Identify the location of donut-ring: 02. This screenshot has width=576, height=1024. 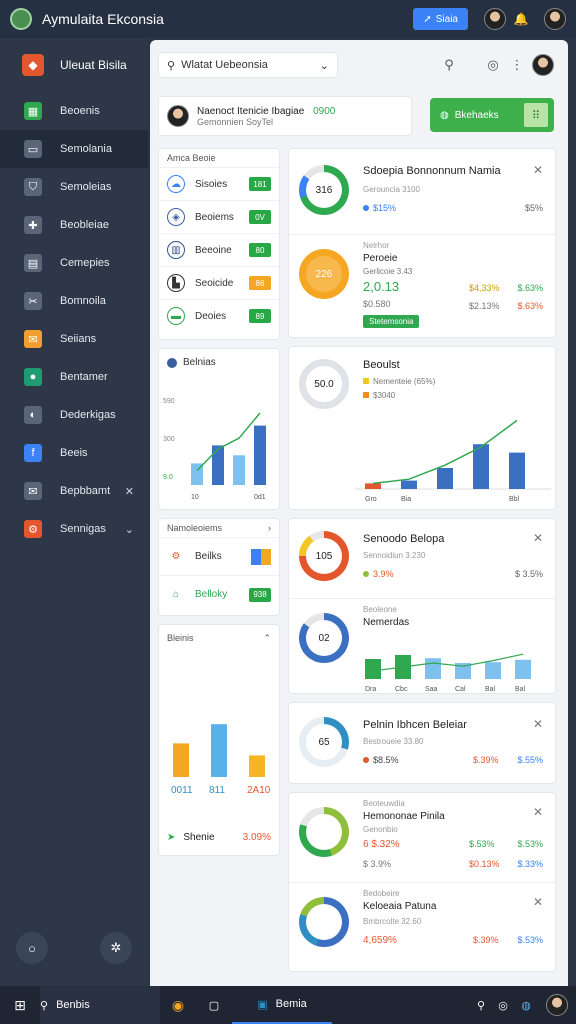
(324, 638).